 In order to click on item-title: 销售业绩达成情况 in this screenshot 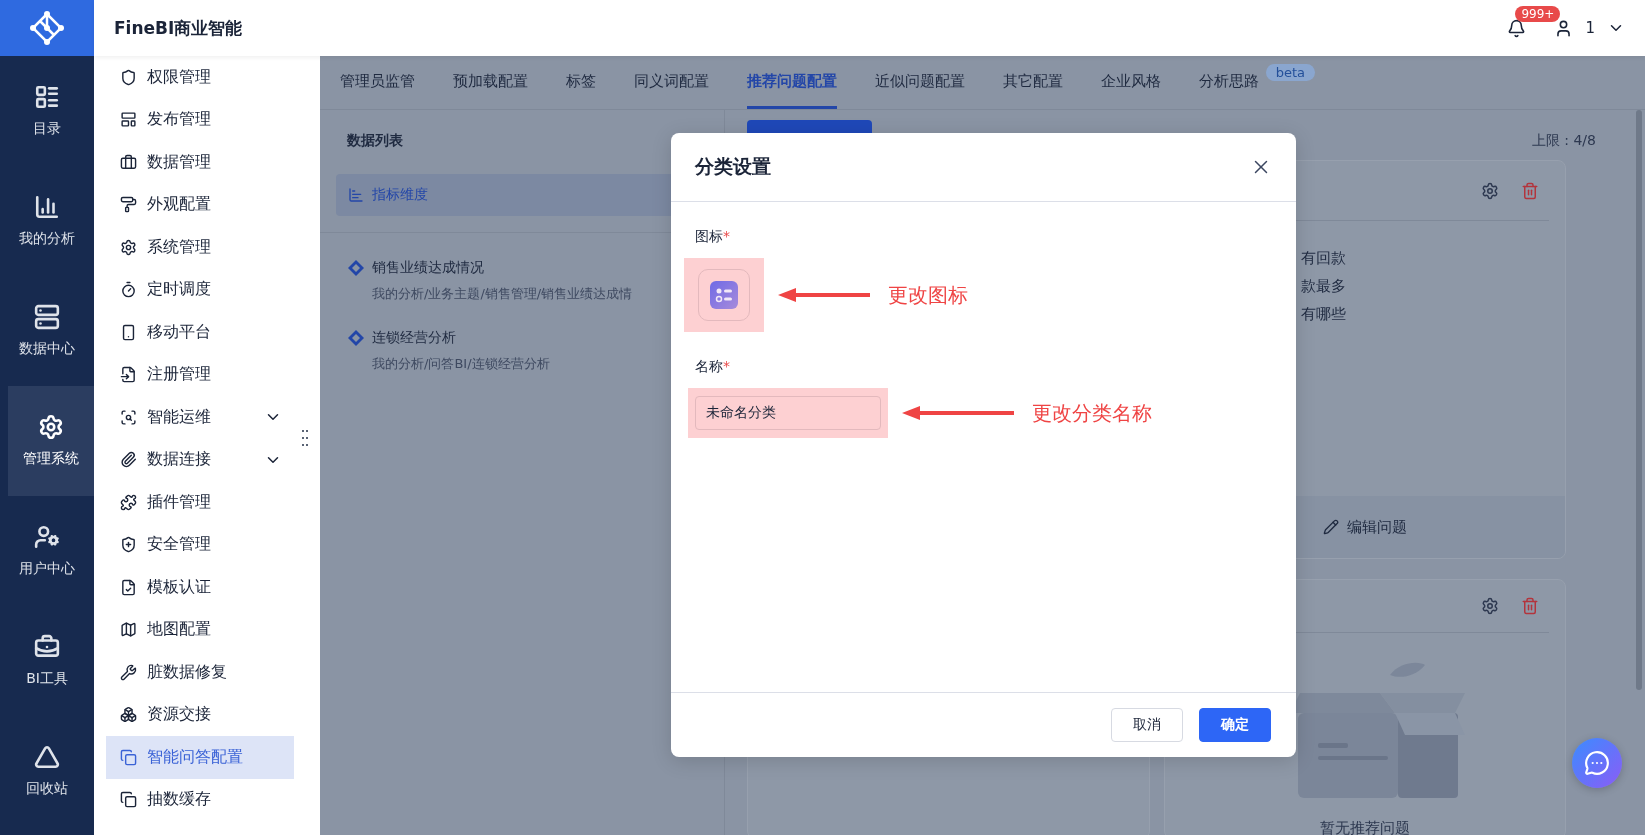, I will do `click(428, 268)`.